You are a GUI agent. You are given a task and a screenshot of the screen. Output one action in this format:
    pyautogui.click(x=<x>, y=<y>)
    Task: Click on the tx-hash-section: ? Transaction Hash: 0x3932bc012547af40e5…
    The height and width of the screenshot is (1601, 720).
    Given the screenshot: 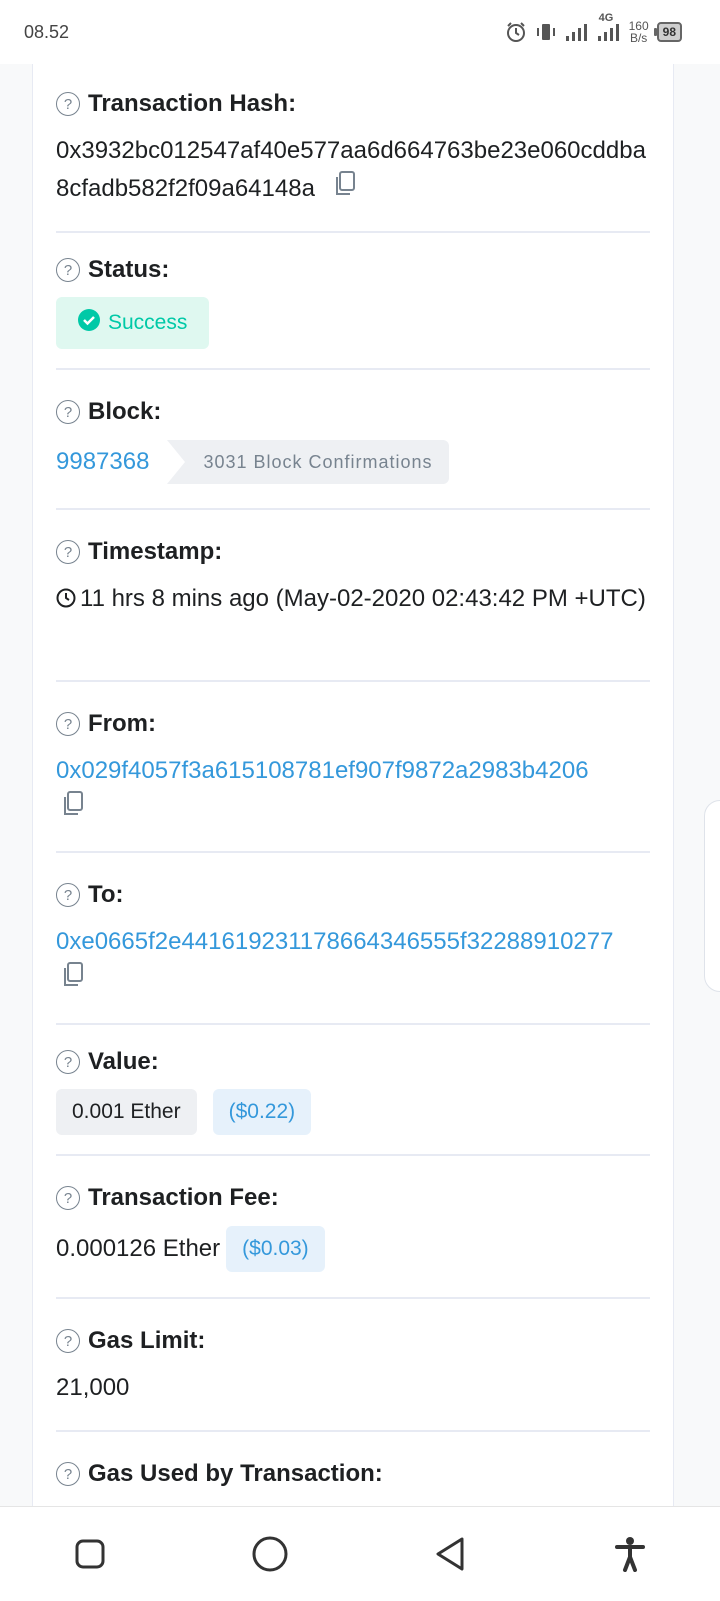 What is the action you would take?
    pyautogui.click(x=353, y=148)
    